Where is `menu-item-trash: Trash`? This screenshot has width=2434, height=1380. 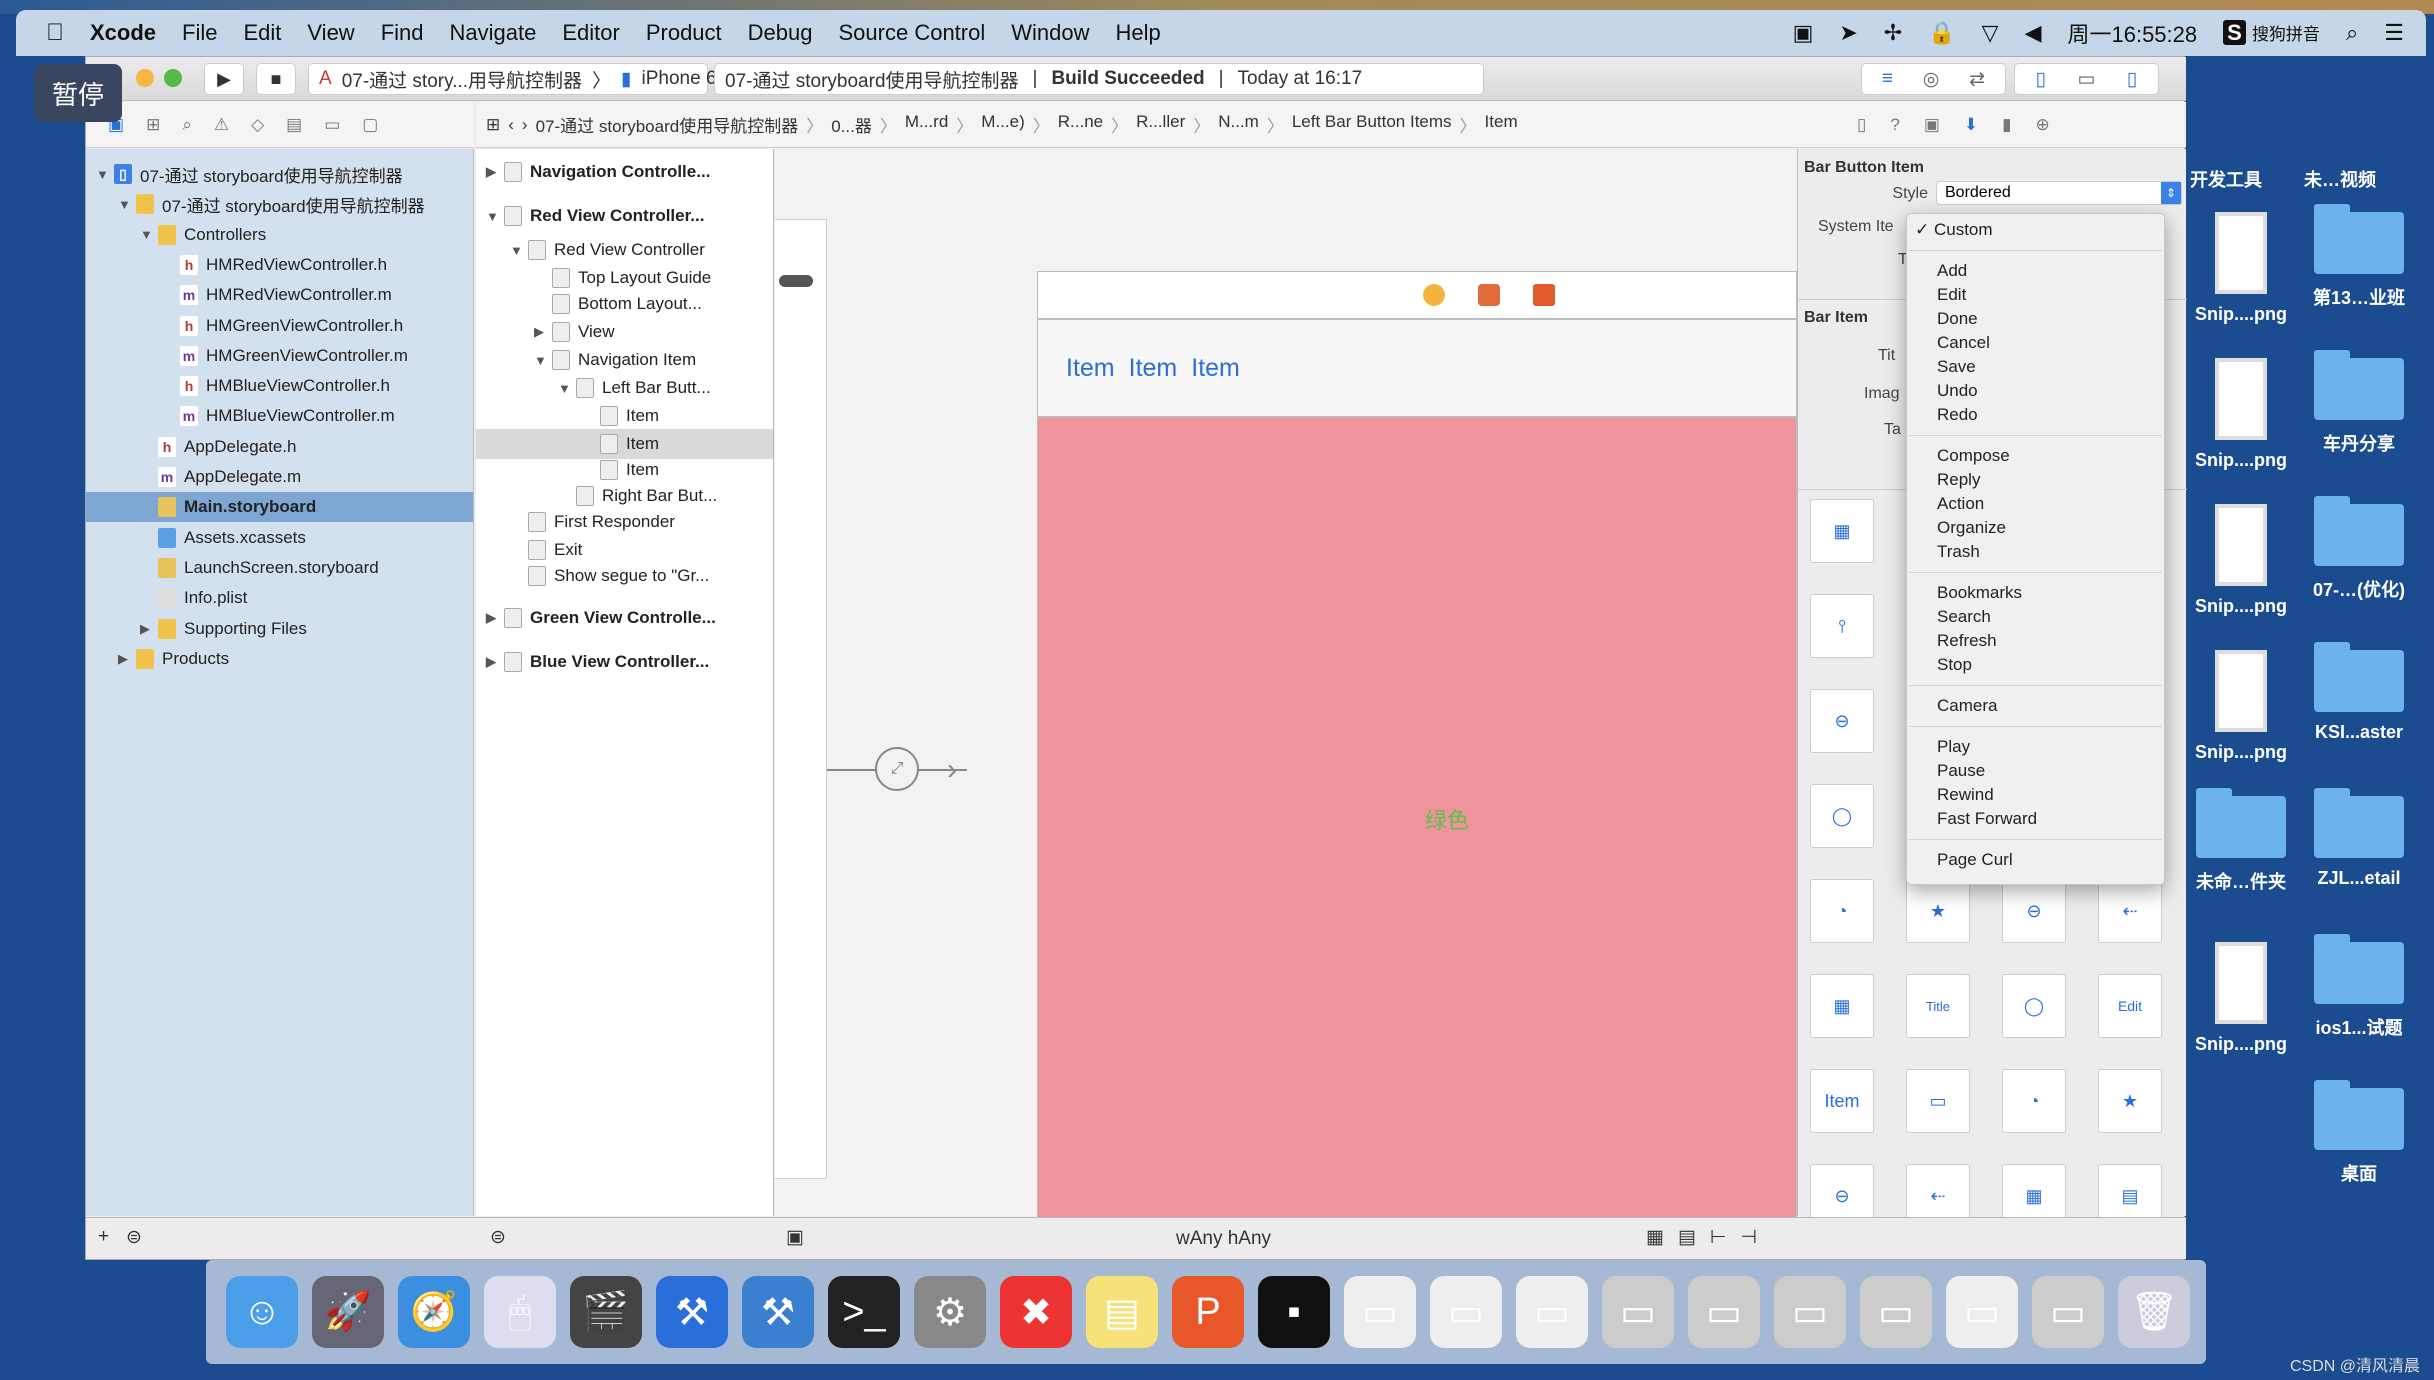 menu-item-trash: Trash is located at coordinates (2035, 552).